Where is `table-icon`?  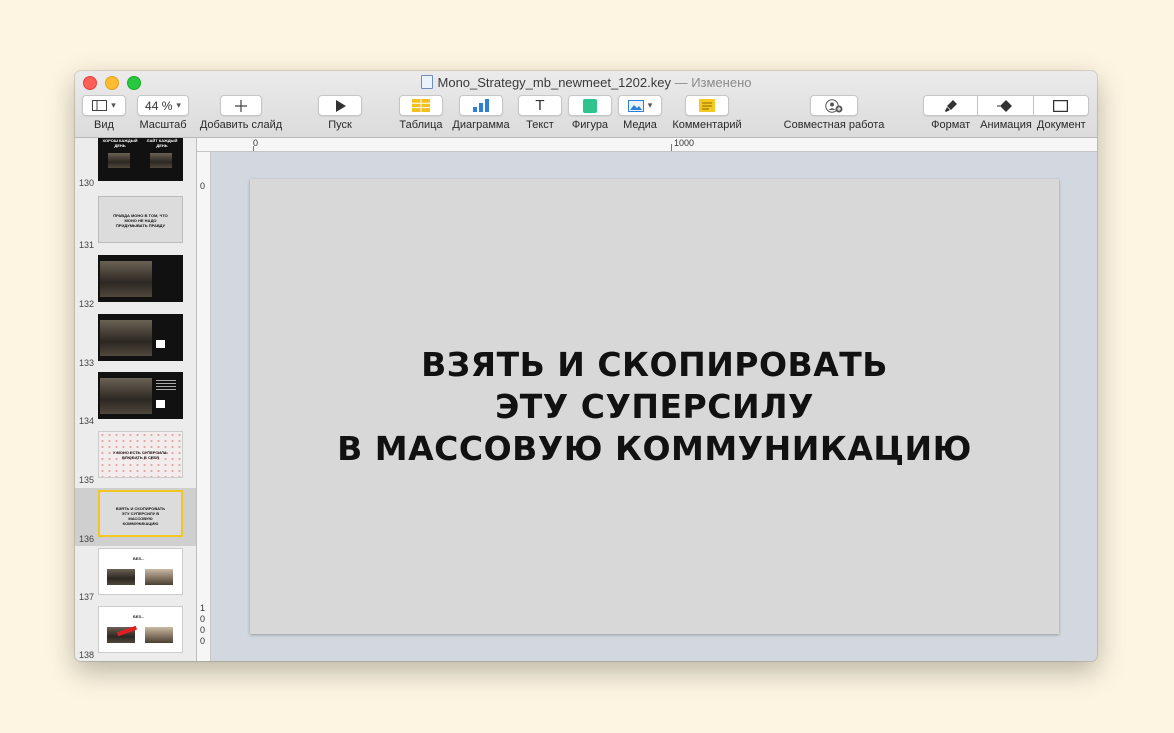
table-icon is located at coordinates (421, 105).